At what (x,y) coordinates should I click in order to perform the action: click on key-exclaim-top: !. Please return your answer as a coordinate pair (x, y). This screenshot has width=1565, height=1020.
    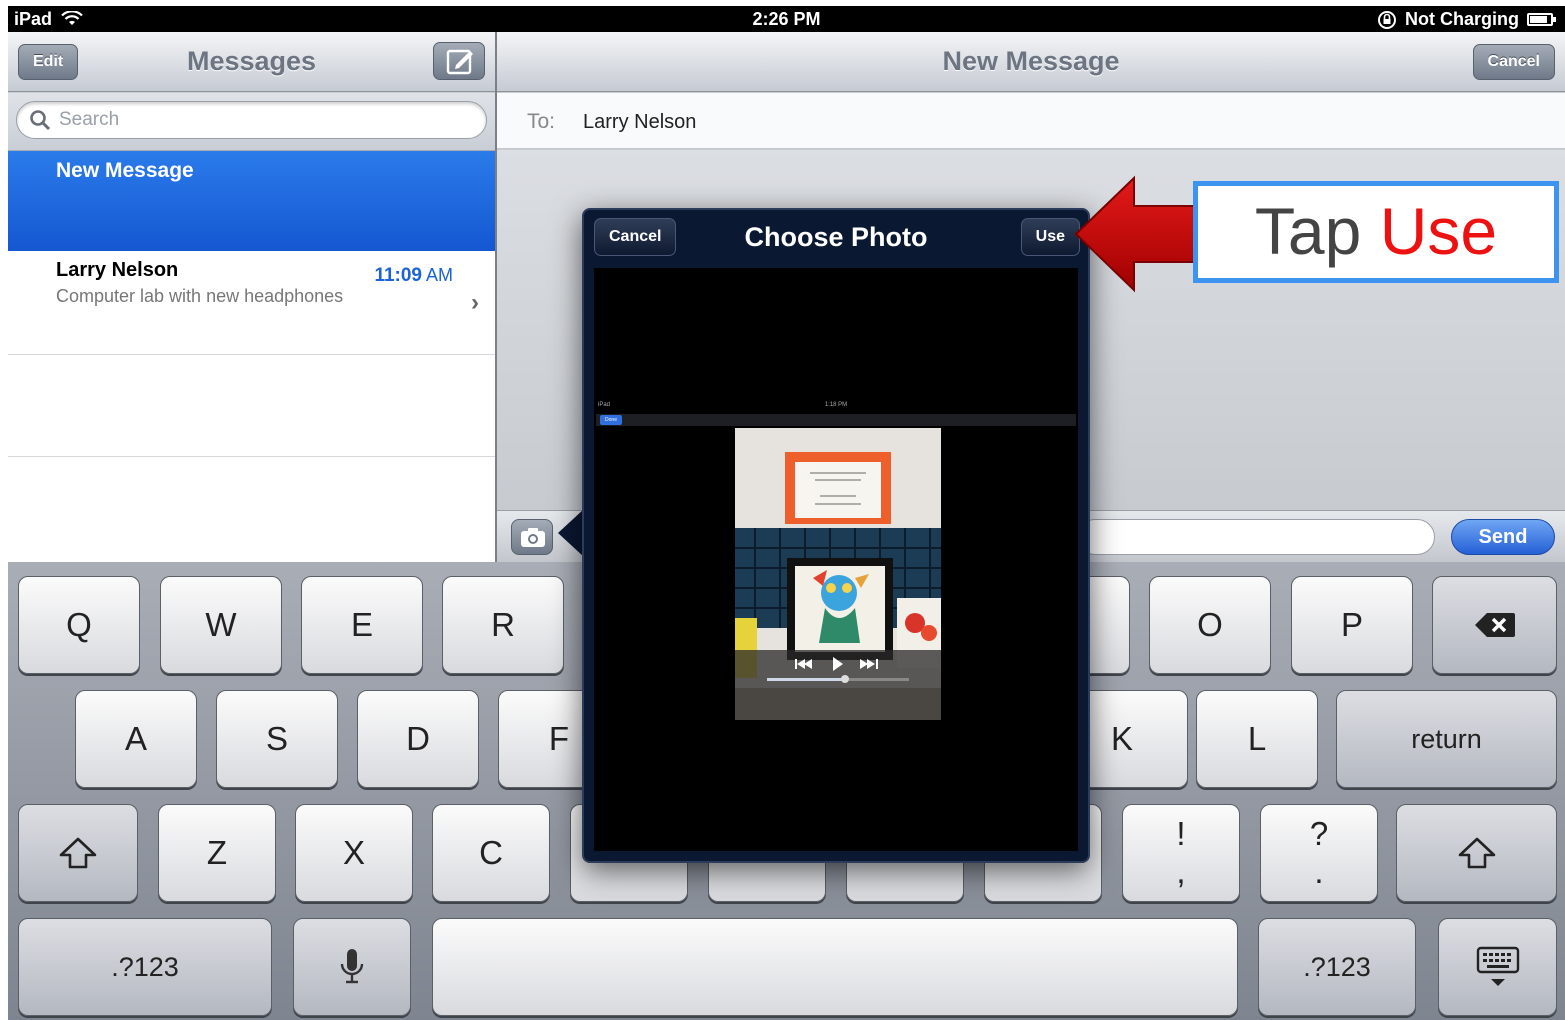
    Looking at the image, I should click on (1181, 833).